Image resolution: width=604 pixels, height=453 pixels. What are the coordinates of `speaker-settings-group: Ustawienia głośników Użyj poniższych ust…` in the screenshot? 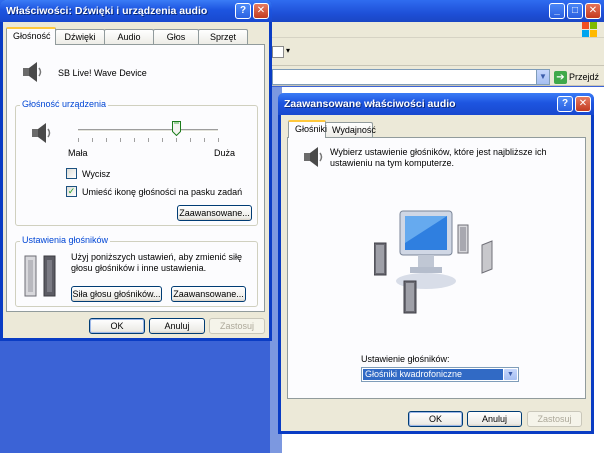 It's located at (136, 271).